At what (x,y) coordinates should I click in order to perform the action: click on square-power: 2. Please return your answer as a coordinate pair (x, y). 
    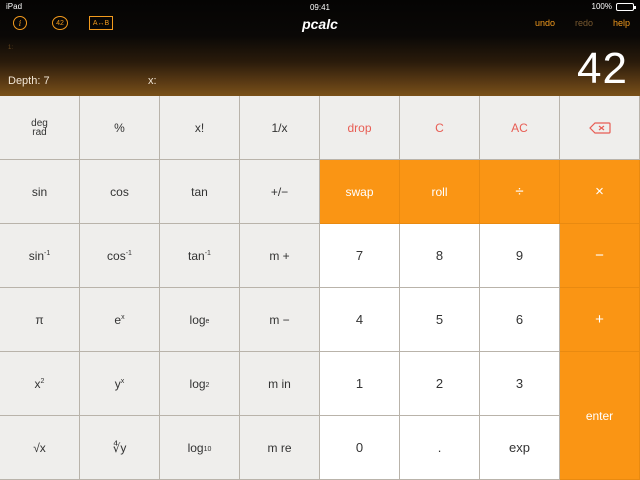
    Looking at the image, I should click on (42, 381).